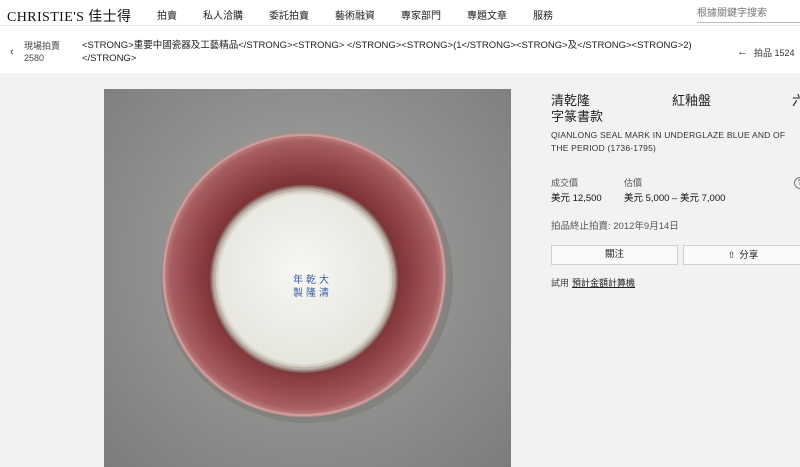  What do you see at coordinates (748, 13) in the screenshot?
I see `search-input` at bounding box center [748, 13].